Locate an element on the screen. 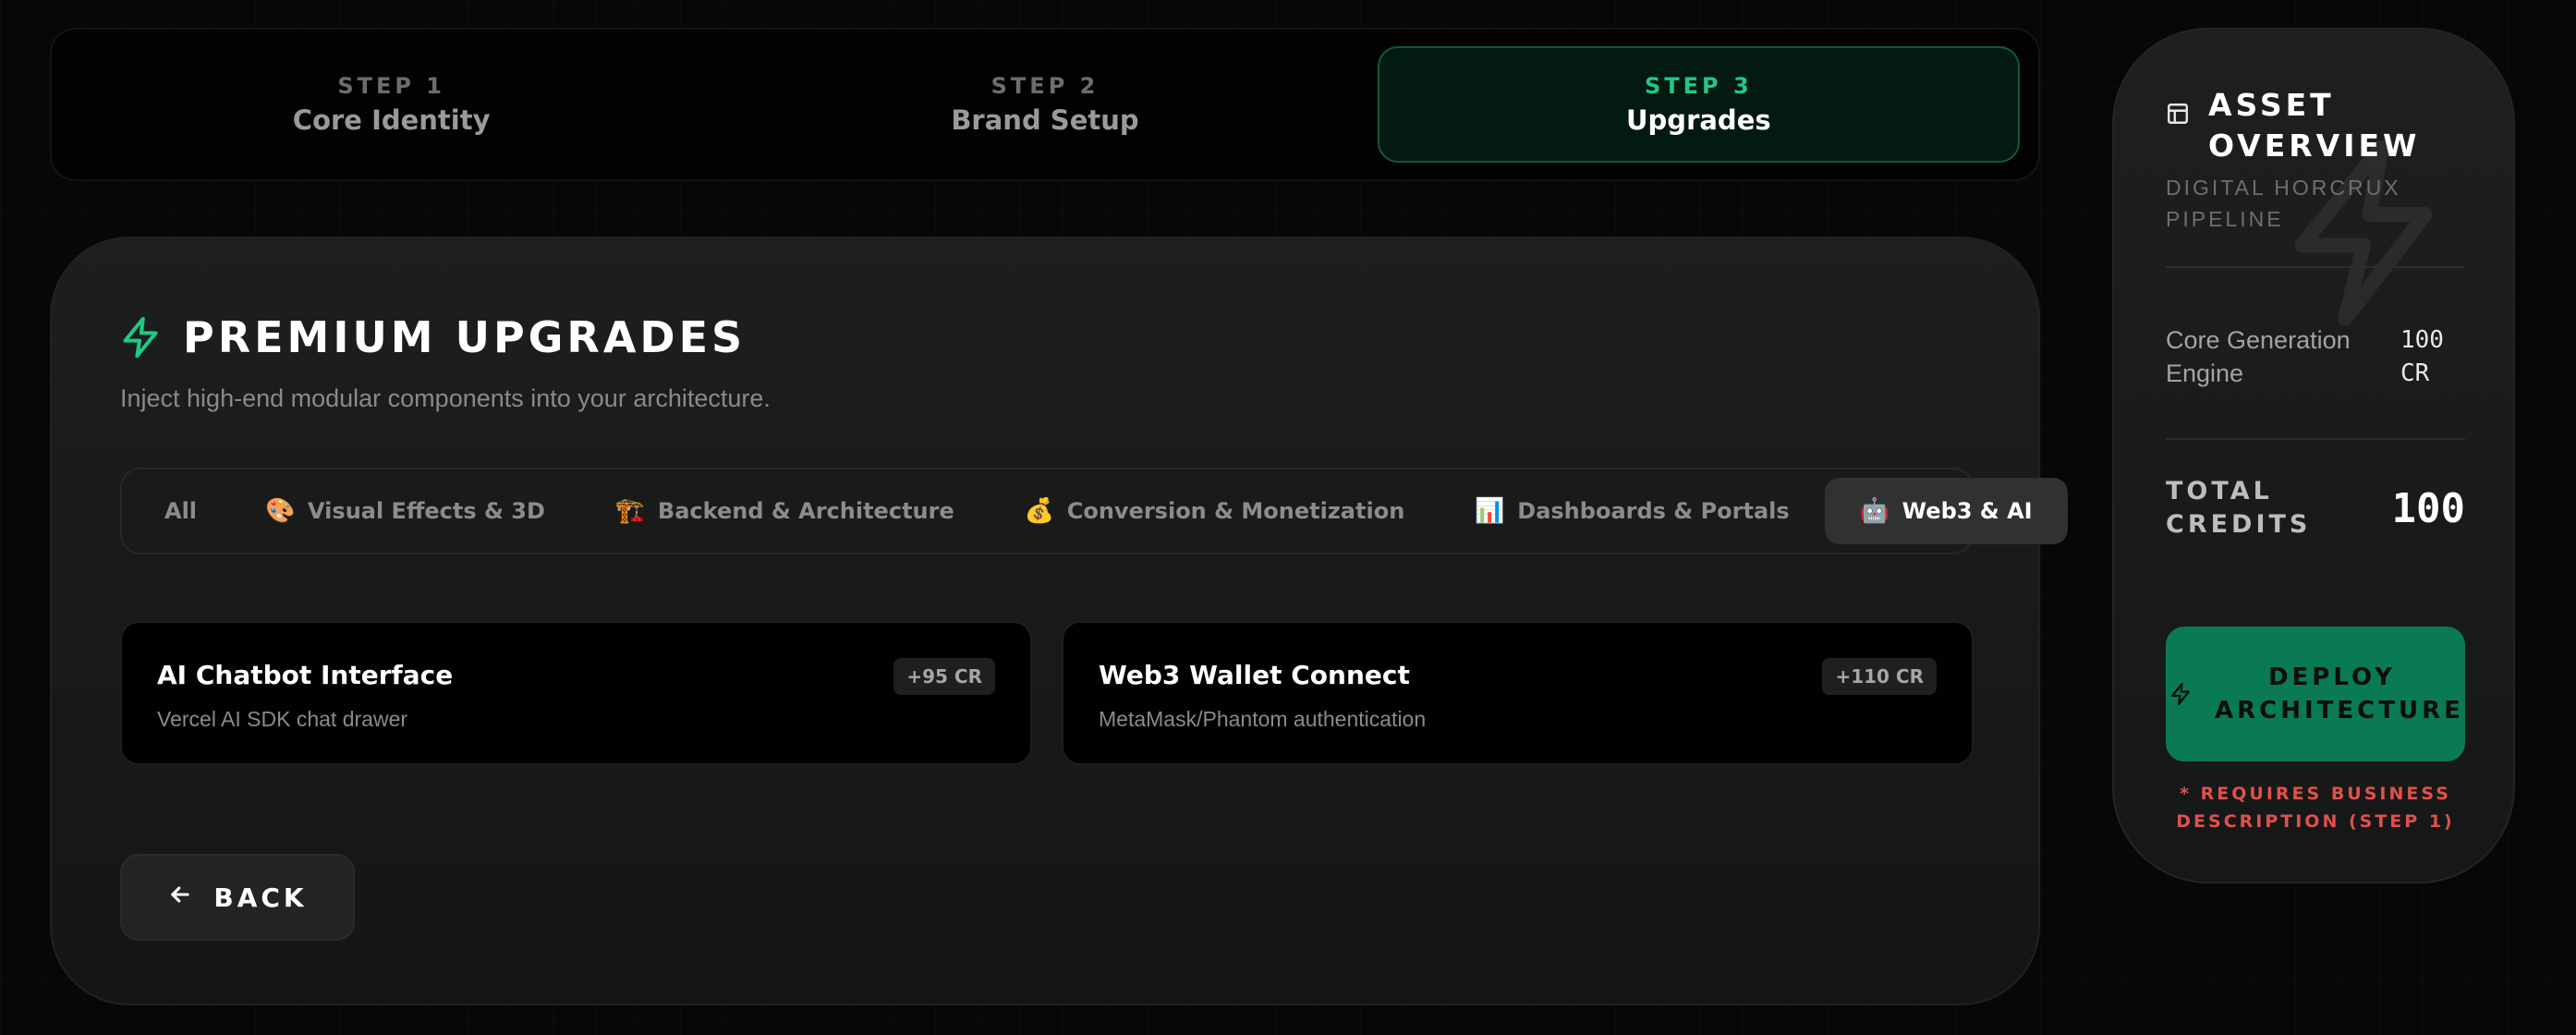  back-button: BACK is located at coordinates (237, 897).